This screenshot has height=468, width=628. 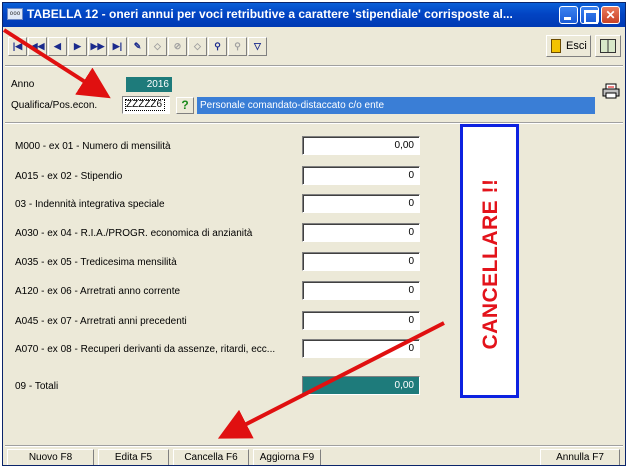 I want to click on maximize-icon, so click(x=589, y=15).